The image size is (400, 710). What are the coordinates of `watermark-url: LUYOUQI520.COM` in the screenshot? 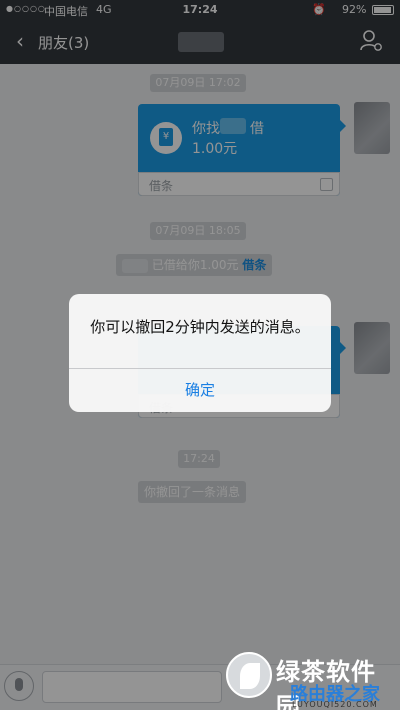 It's located at (335, 704).